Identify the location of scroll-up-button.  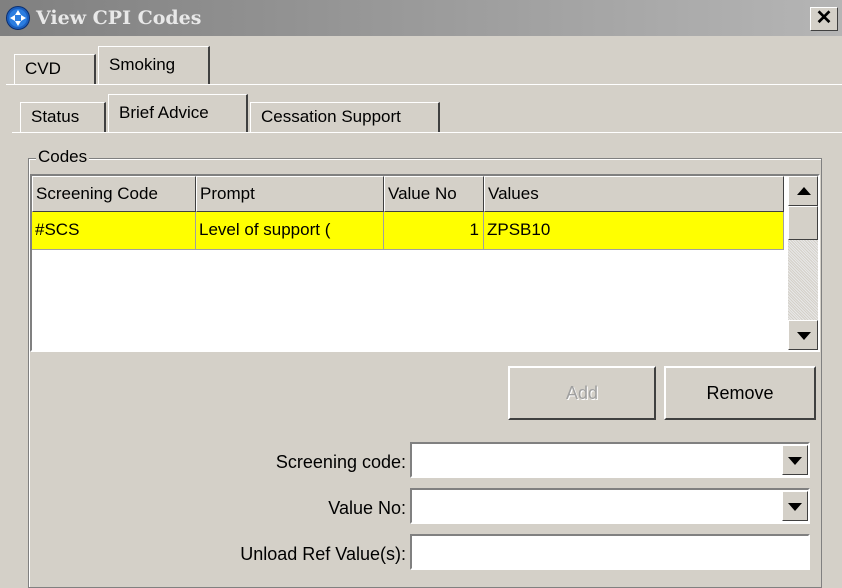
(803, 191).